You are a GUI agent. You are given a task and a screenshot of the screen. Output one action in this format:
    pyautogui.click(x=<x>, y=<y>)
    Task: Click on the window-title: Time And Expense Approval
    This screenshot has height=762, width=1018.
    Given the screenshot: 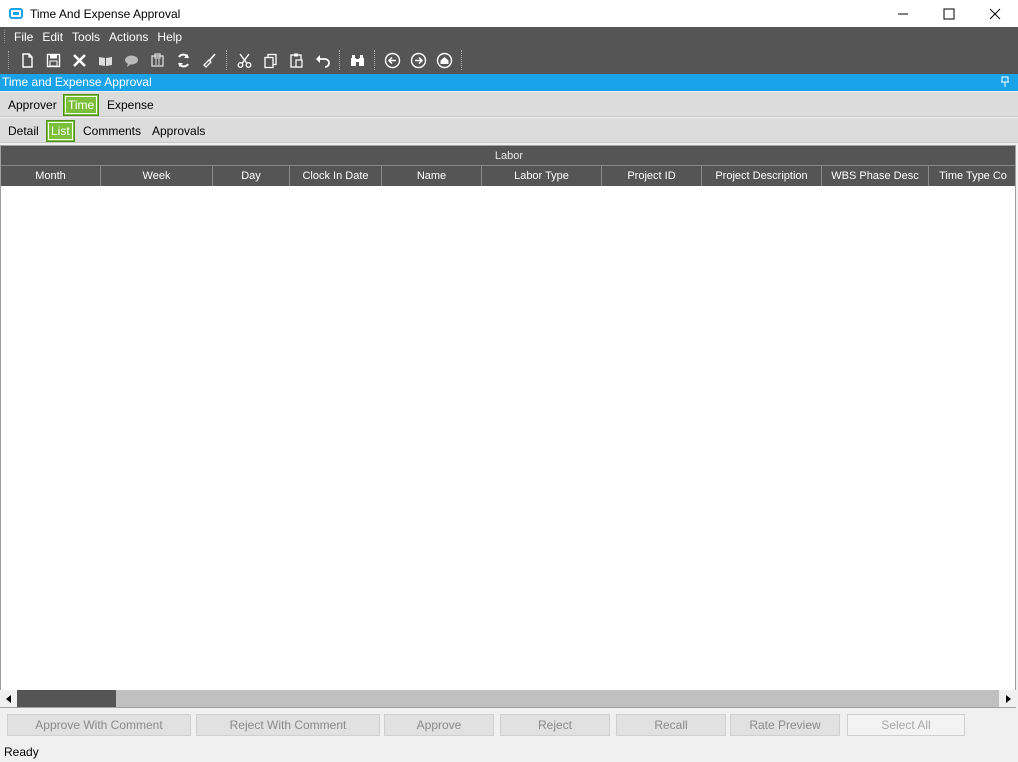 What is the action you would take?
    pyautogui.click(x=105, y=13)
    